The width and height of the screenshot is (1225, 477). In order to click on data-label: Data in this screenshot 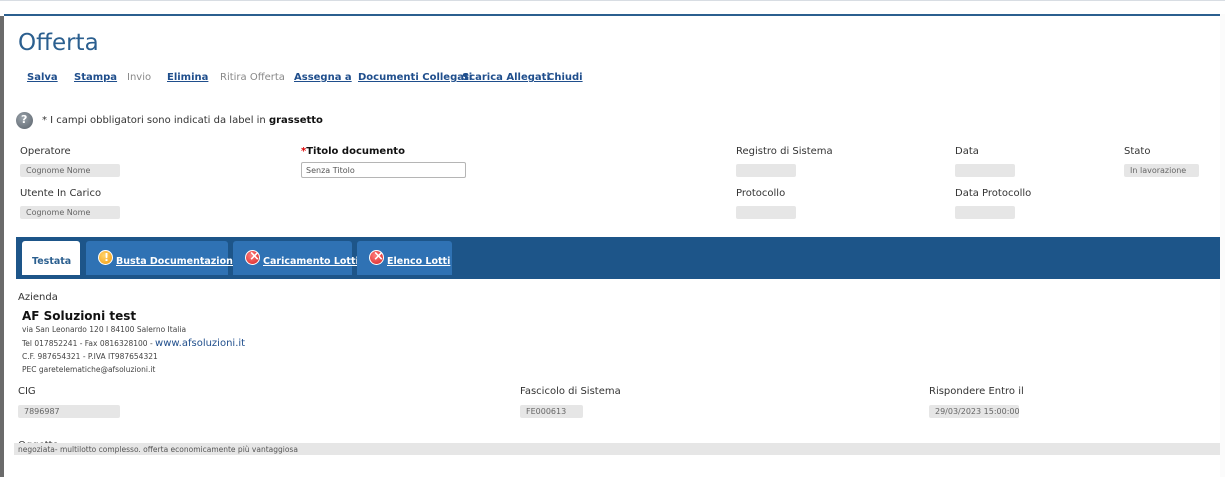, I will do `click(967, 151)`.